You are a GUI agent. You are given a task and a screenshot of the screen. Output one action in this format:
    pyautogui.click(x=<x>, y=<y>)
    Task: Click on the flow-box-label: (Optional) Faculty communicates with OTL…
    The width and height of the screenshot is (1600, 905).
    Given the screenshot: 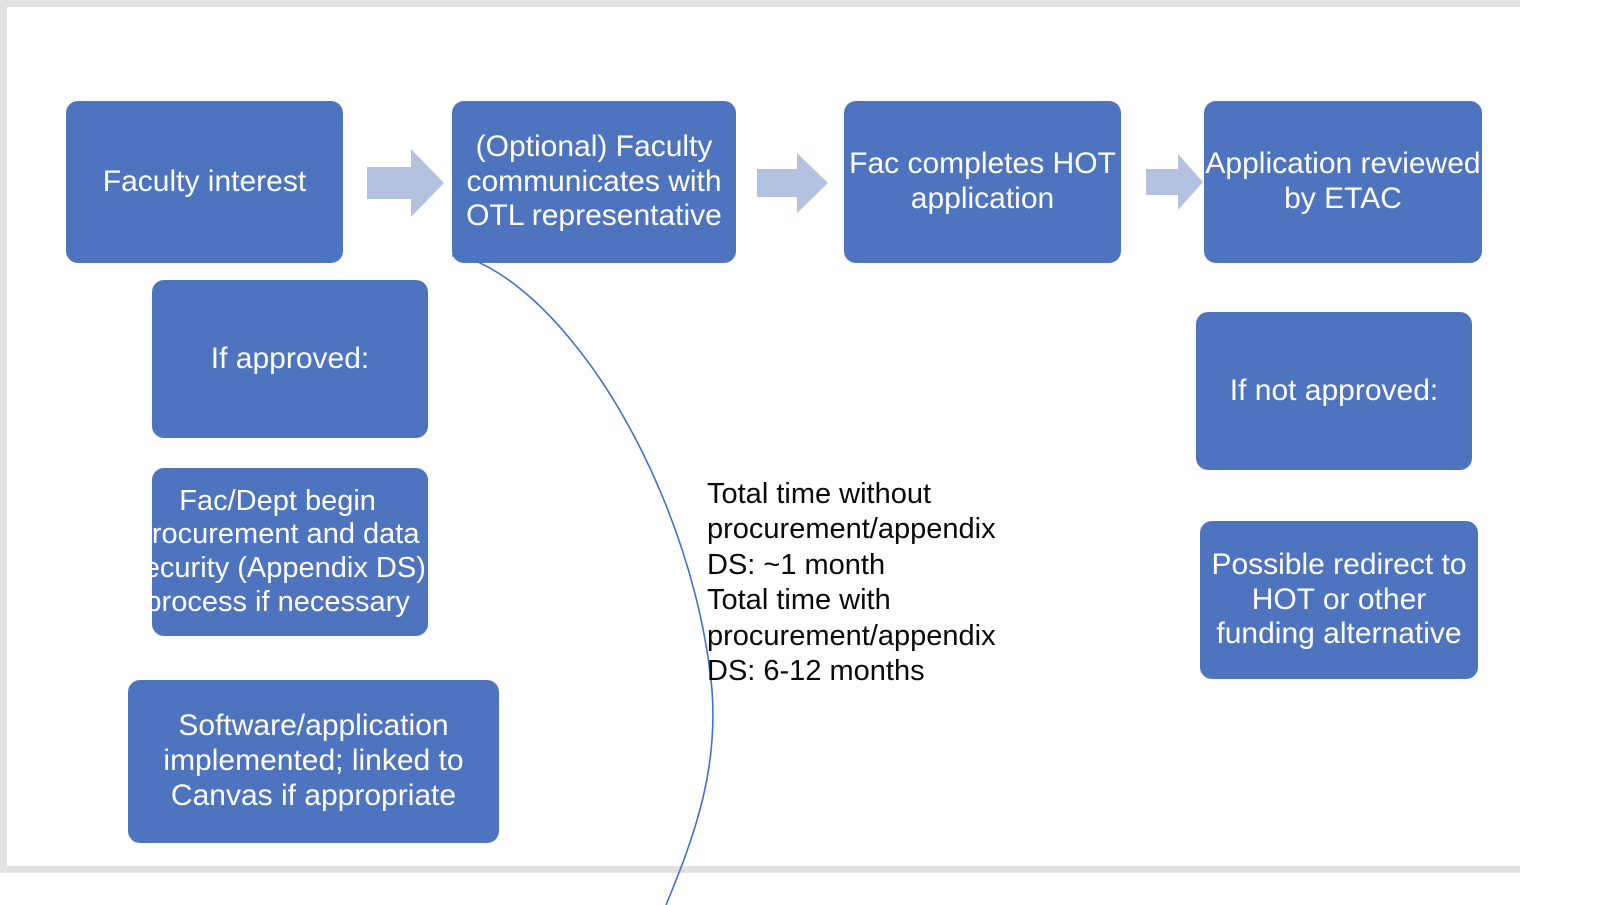 What is the action you would take?
    pyautogui.click(x=594, y=181)
    